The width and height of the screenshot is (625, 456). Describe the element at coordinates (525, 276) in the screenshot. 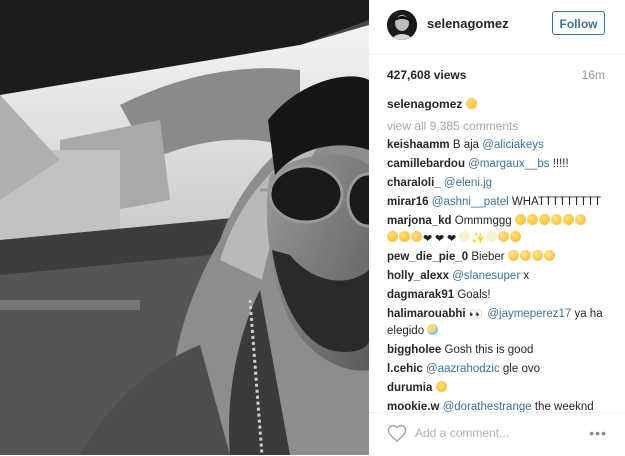

I see `comment-text: x` at that location.